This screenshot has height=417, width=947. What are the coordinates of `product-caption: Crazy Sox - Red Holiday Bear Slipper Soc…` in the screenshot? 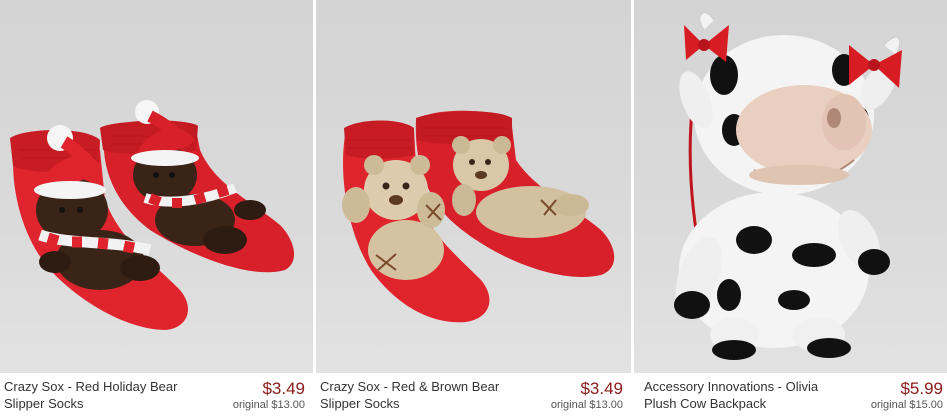 It's located at (156, 396).